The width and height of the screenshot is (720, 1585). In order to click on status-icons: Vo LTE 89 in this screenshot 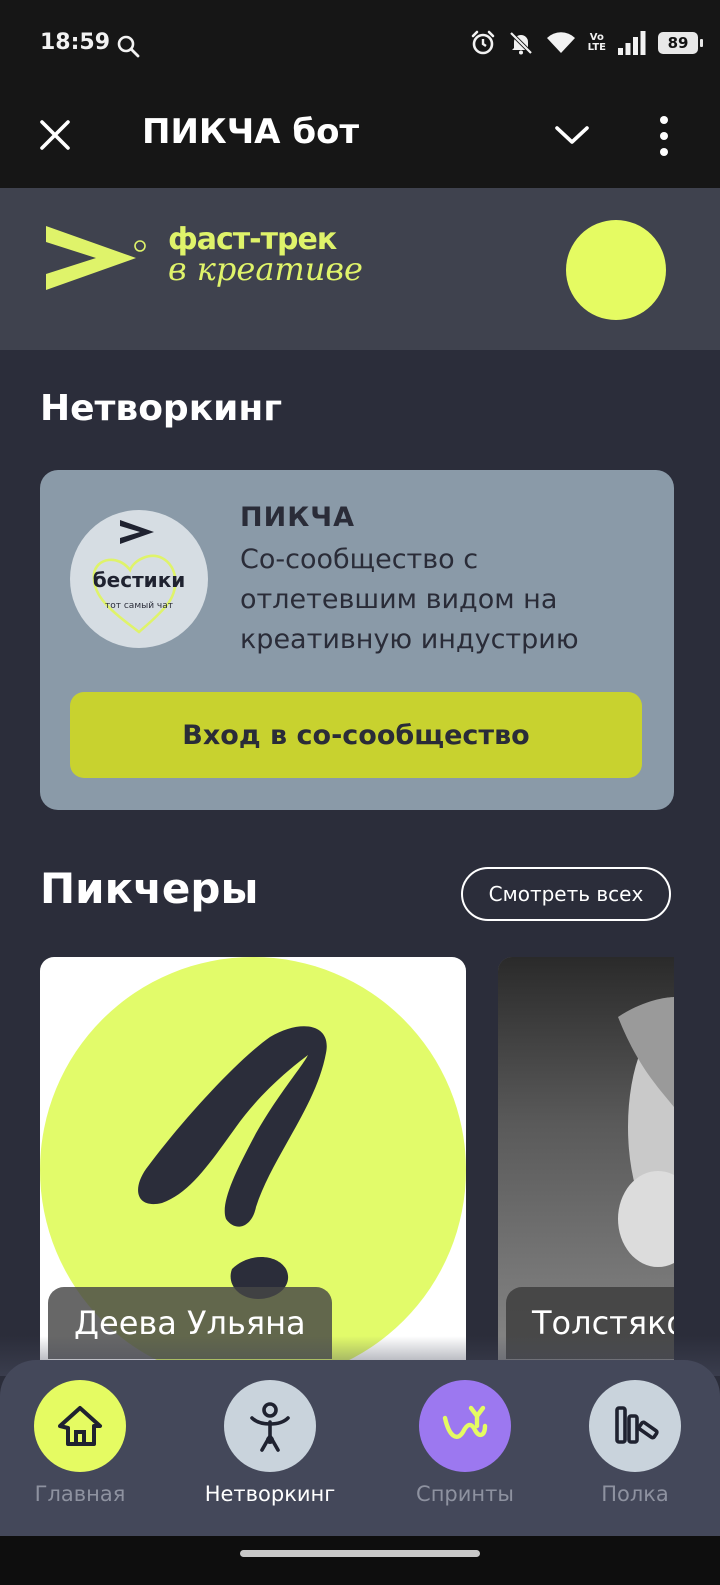, I will do `click(586, 43)`.